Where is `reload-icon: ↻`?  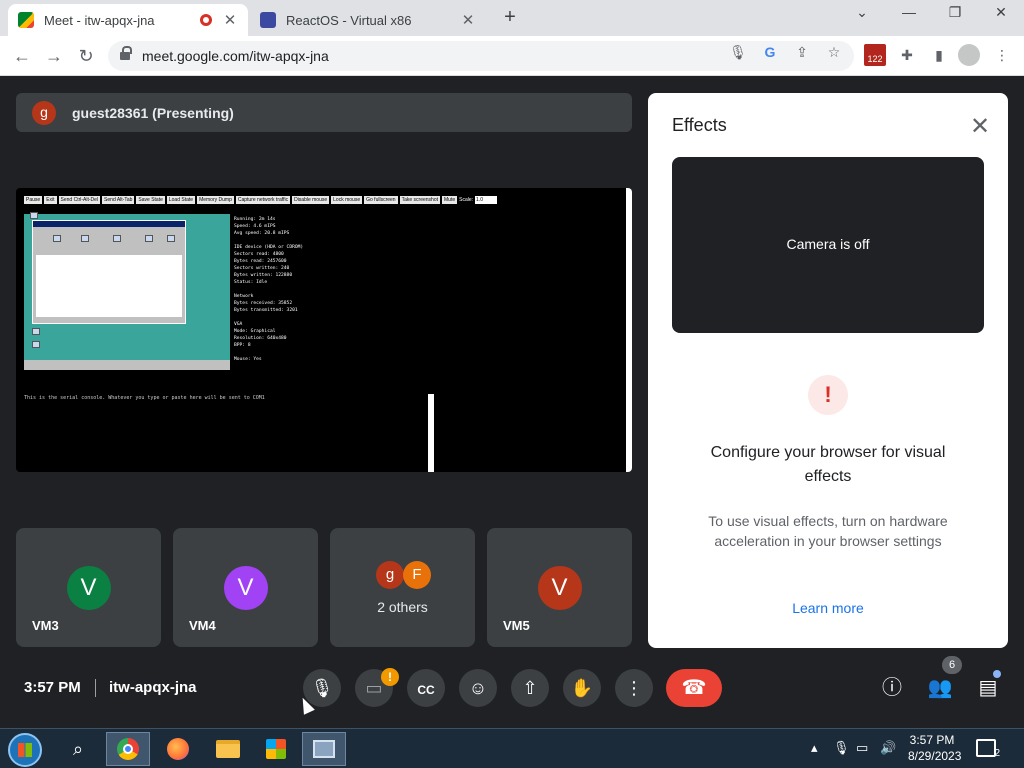
reload-icon: ↻ is located at coordinates (86, 56).